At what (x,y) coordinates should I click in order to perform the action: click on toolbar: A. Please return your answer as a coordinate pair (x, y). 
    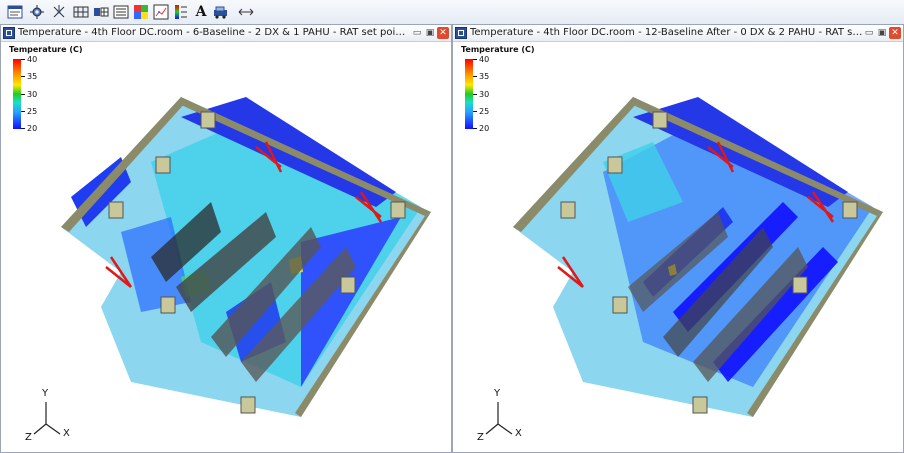
    Looking at the image, I should click on (452, 12).